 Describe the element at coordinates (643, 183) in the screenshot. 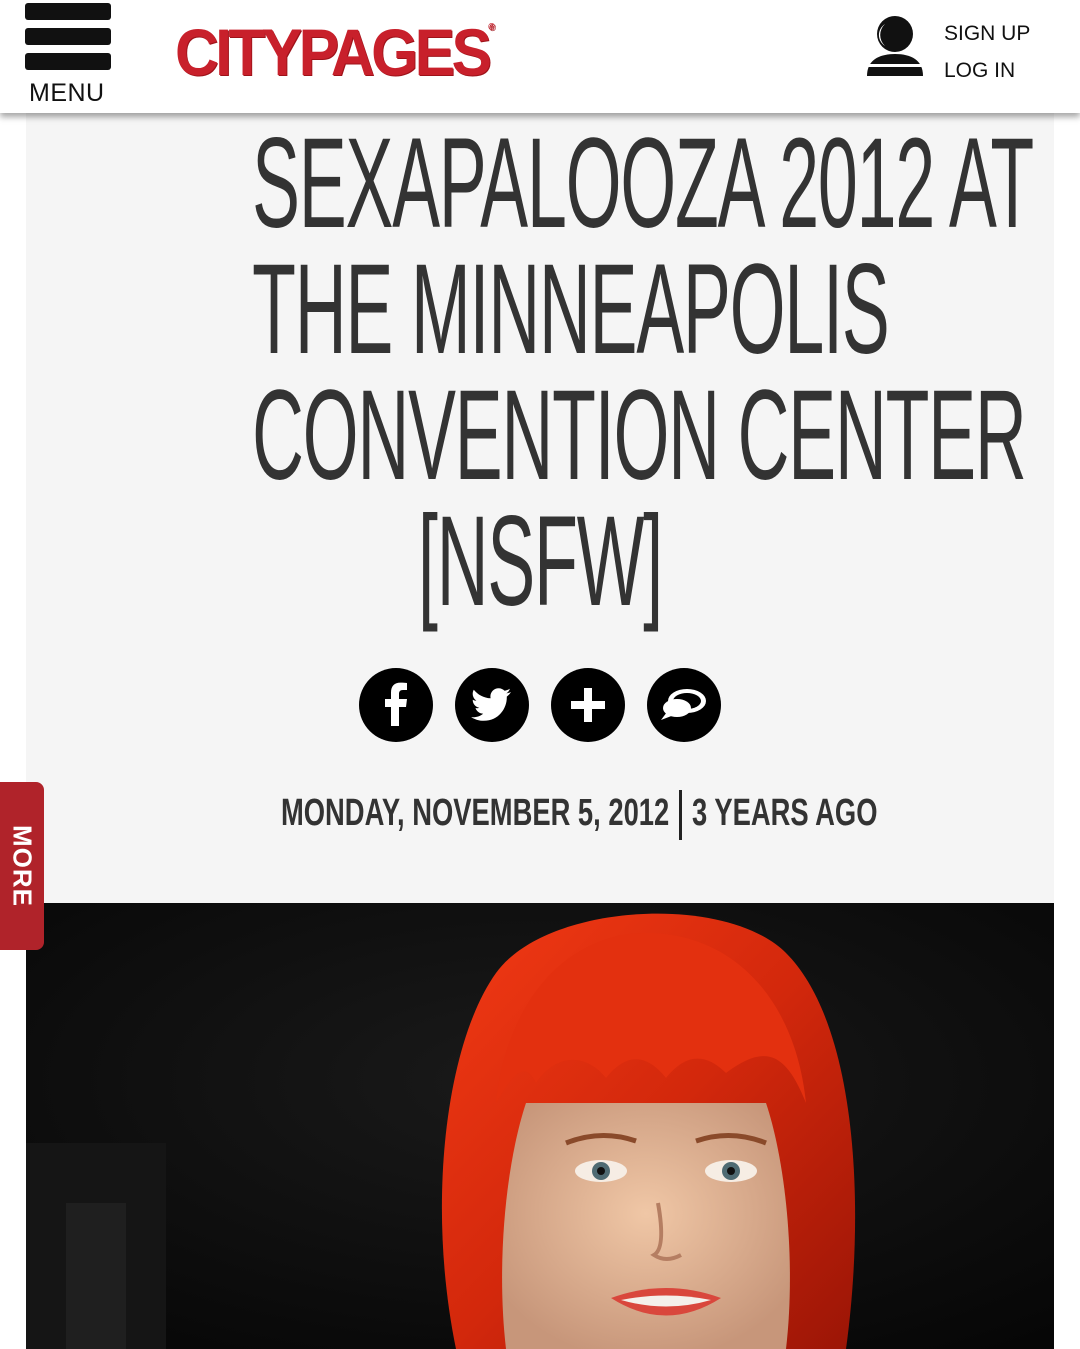

I see `headline-line: SEXAPALOOZA 2012 AT` at that location.